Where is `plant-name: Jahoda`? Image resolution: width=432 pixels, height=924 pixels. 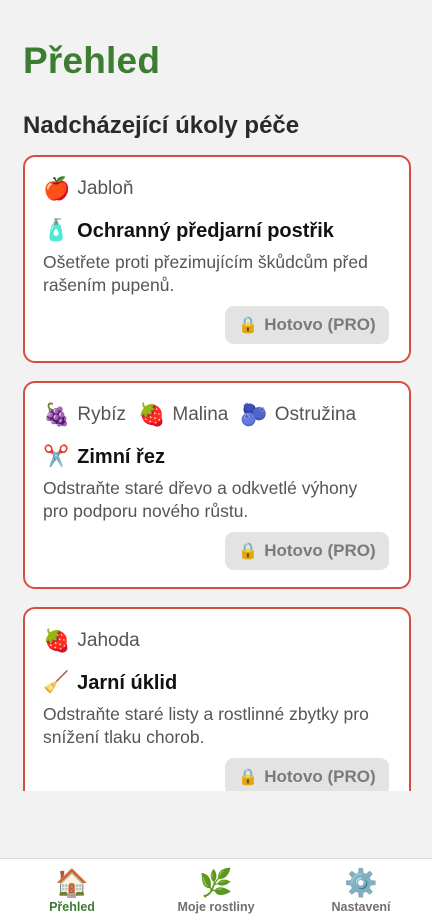
plant-name: Jahoda is located at coordinates (108, 640).